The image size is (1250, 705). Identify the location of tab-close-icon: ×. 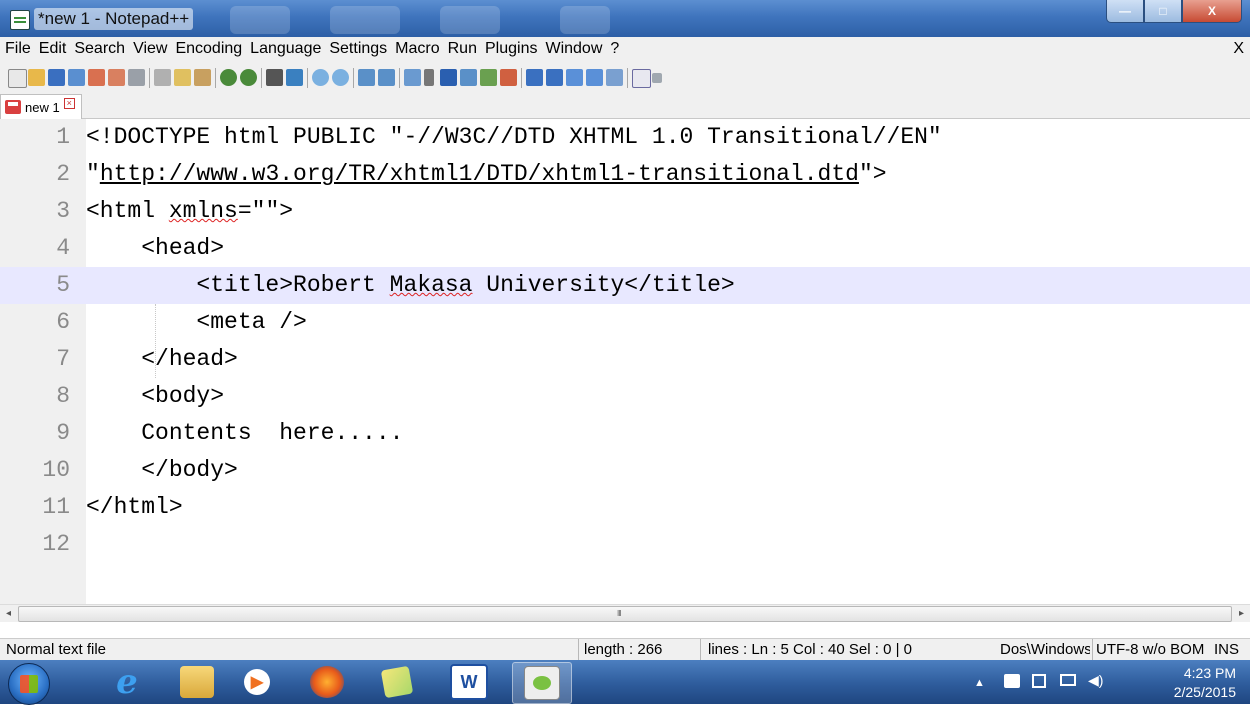
(69, 103).